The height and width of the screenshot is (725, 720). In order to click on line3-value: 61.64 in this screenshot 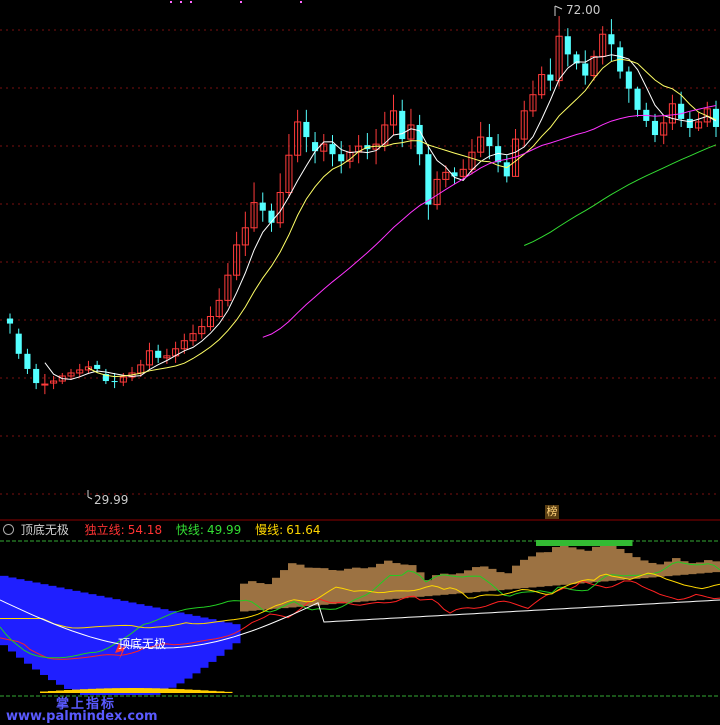, I will do `click(303, 530)`.